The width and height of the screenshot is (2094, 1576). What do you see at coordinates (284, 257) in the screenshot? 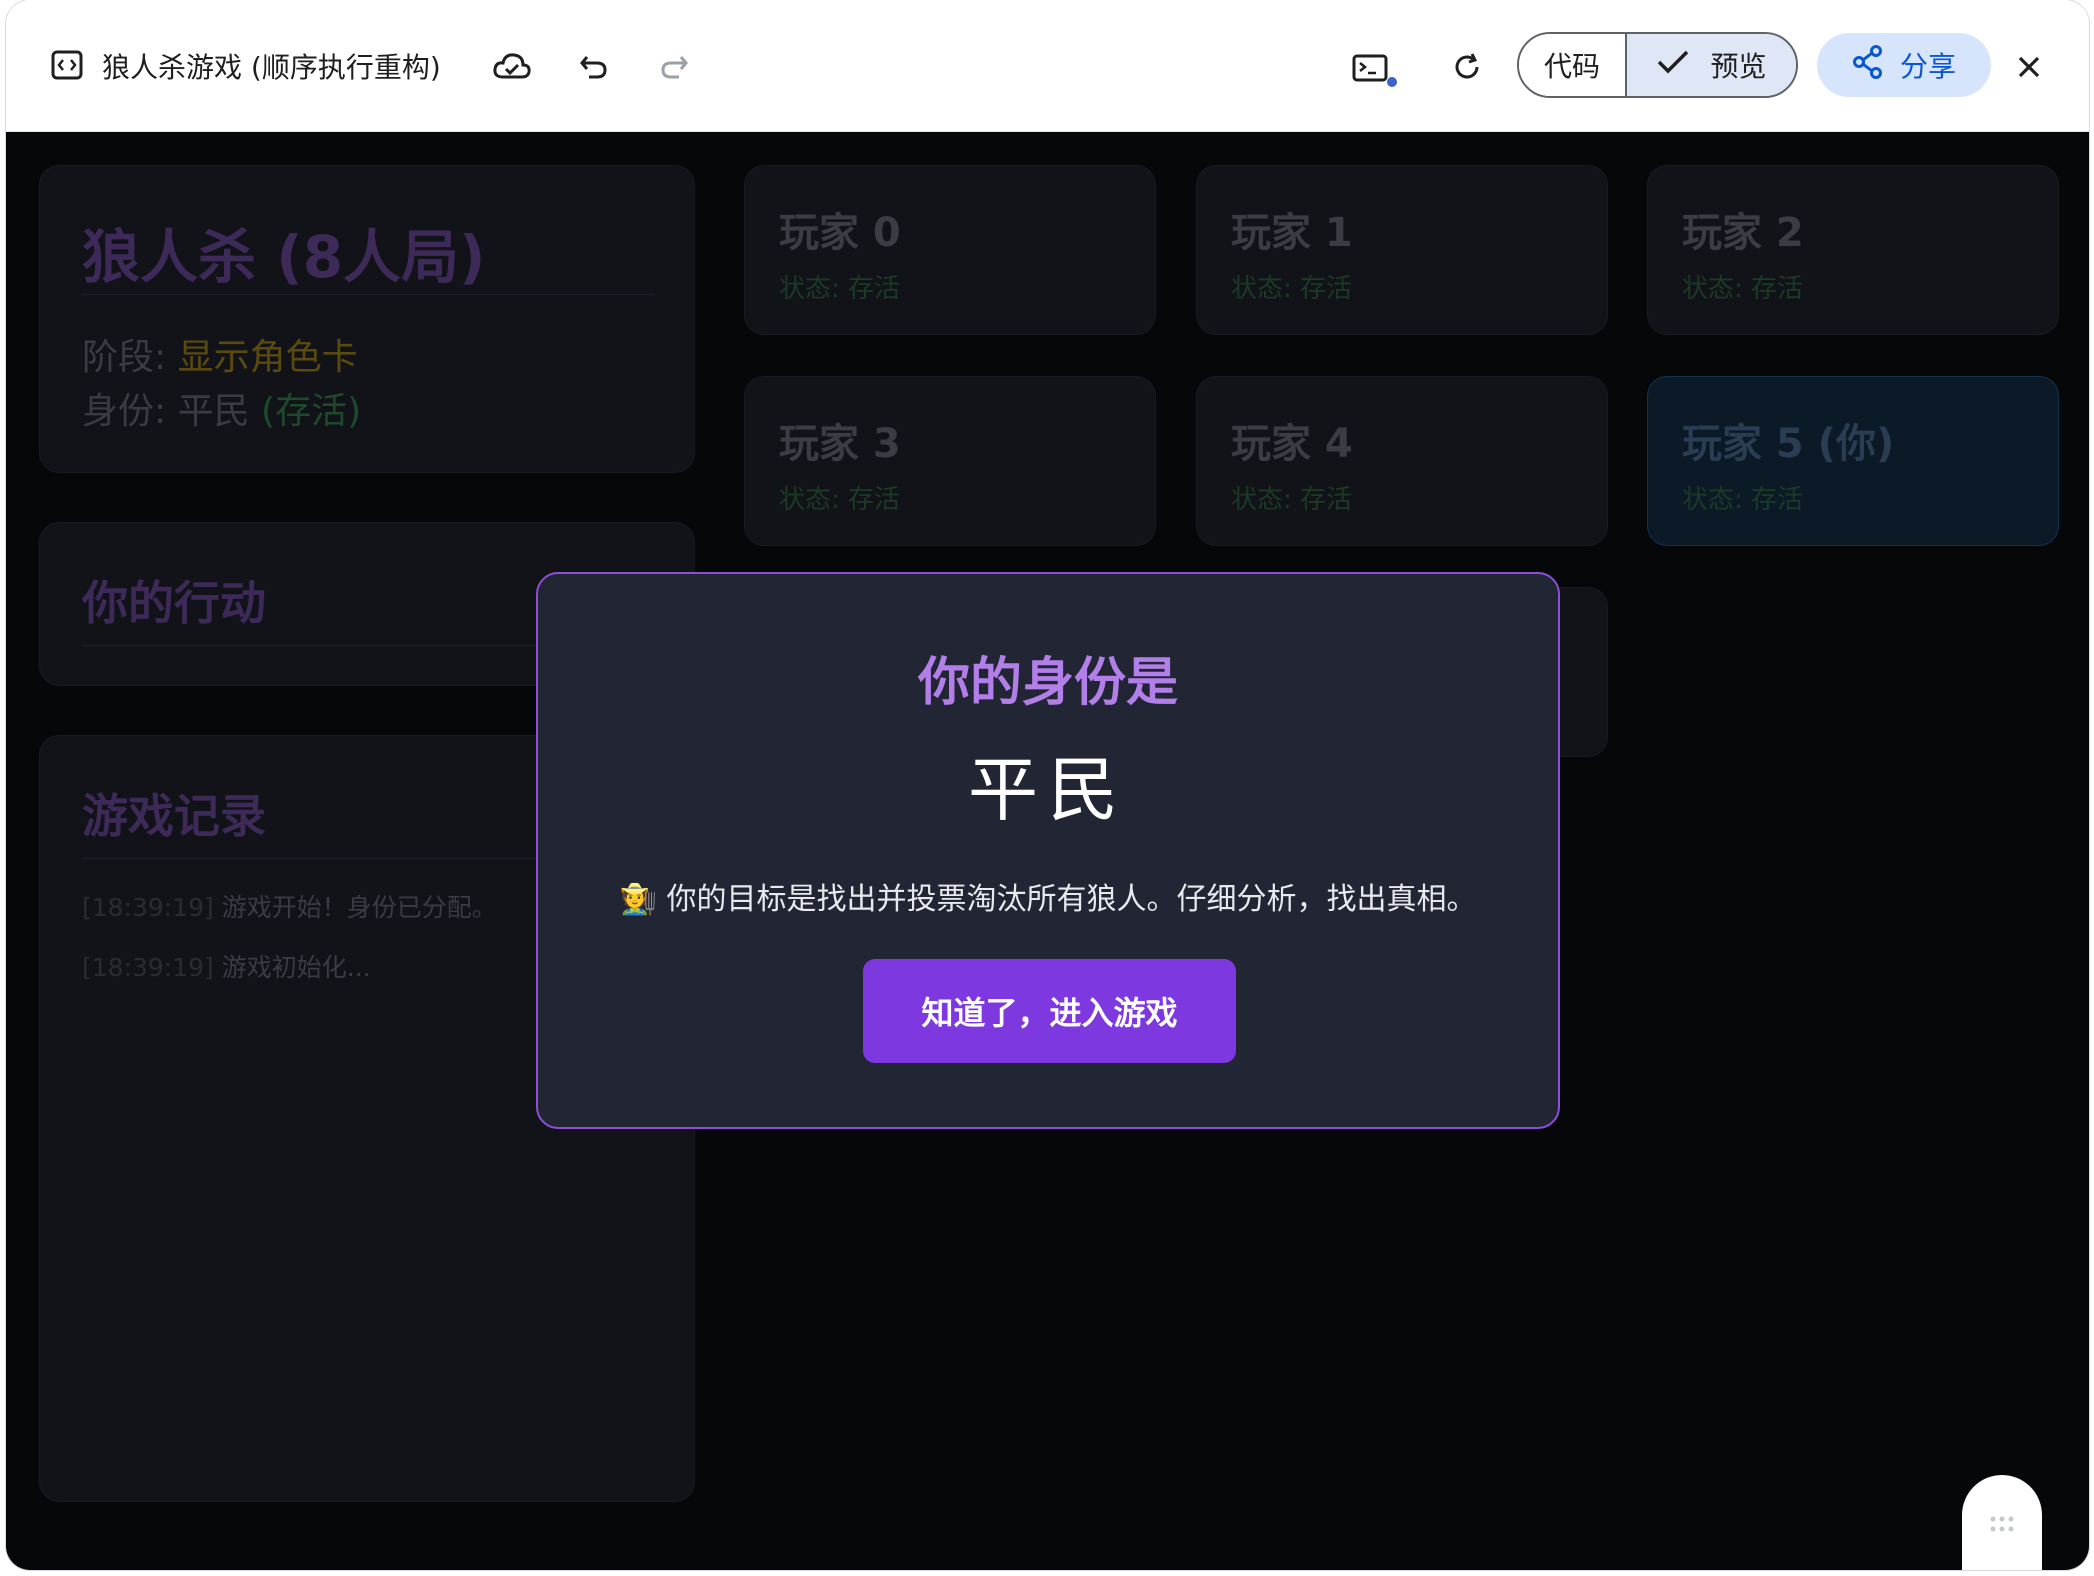
I see `game-title: 狼人杀 (8人局)` at bounding box center [284, 257].